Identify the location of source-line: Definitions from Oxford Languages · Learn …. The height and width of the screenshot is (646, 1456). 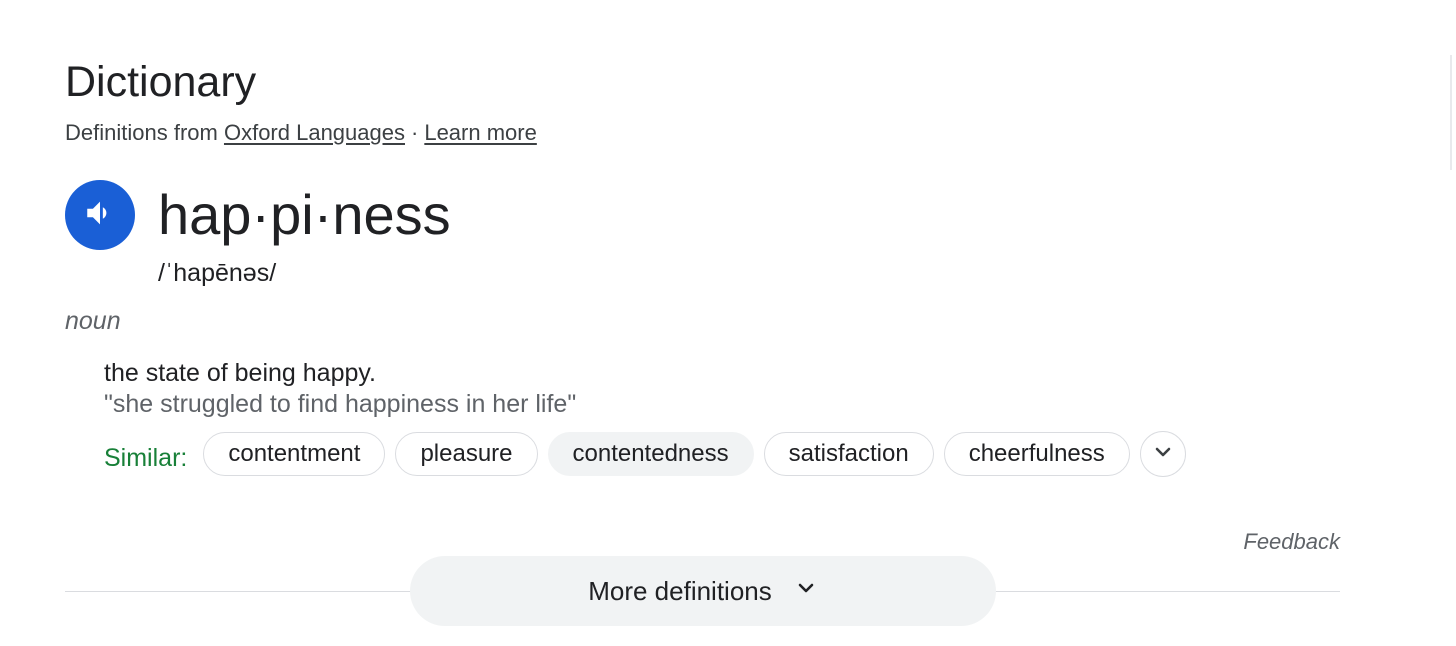
(301, 133).